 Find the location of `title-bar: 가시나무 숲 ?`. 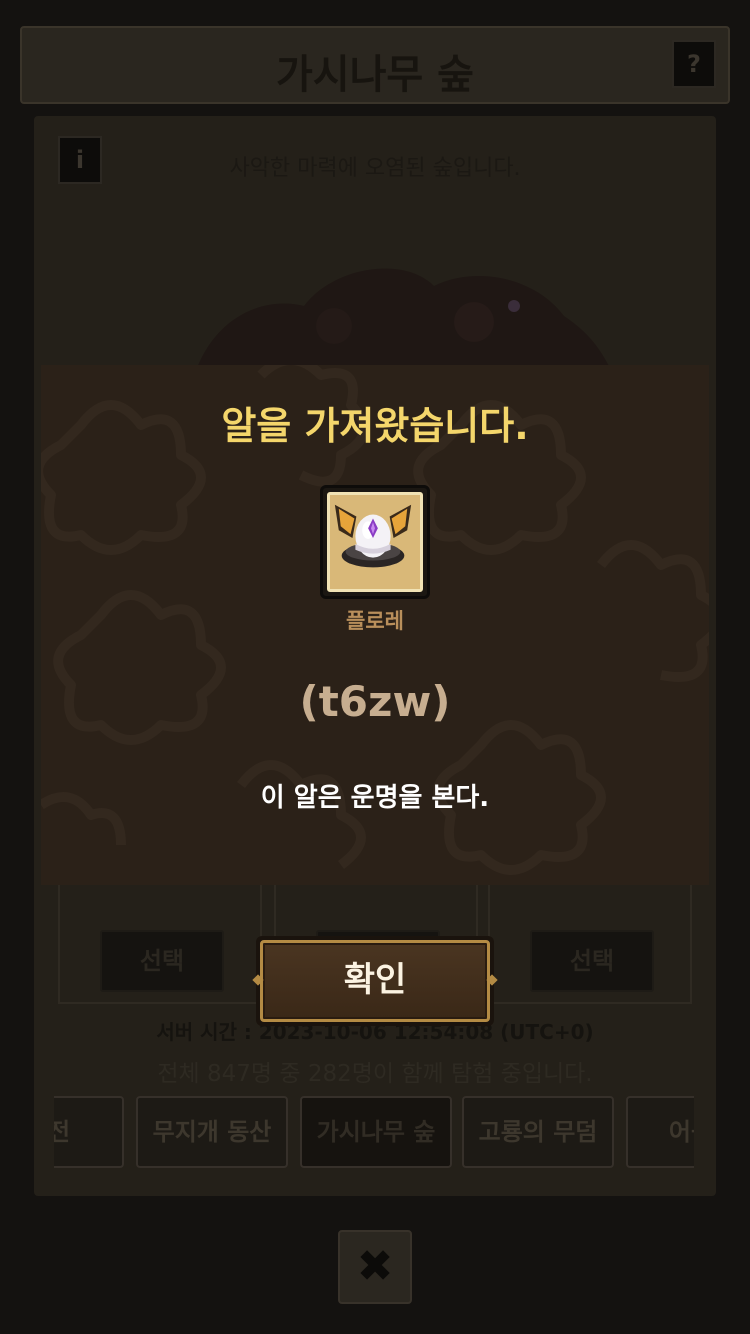

title-bar: 가시나무 숲 ? is located at coordinates (375, 65).